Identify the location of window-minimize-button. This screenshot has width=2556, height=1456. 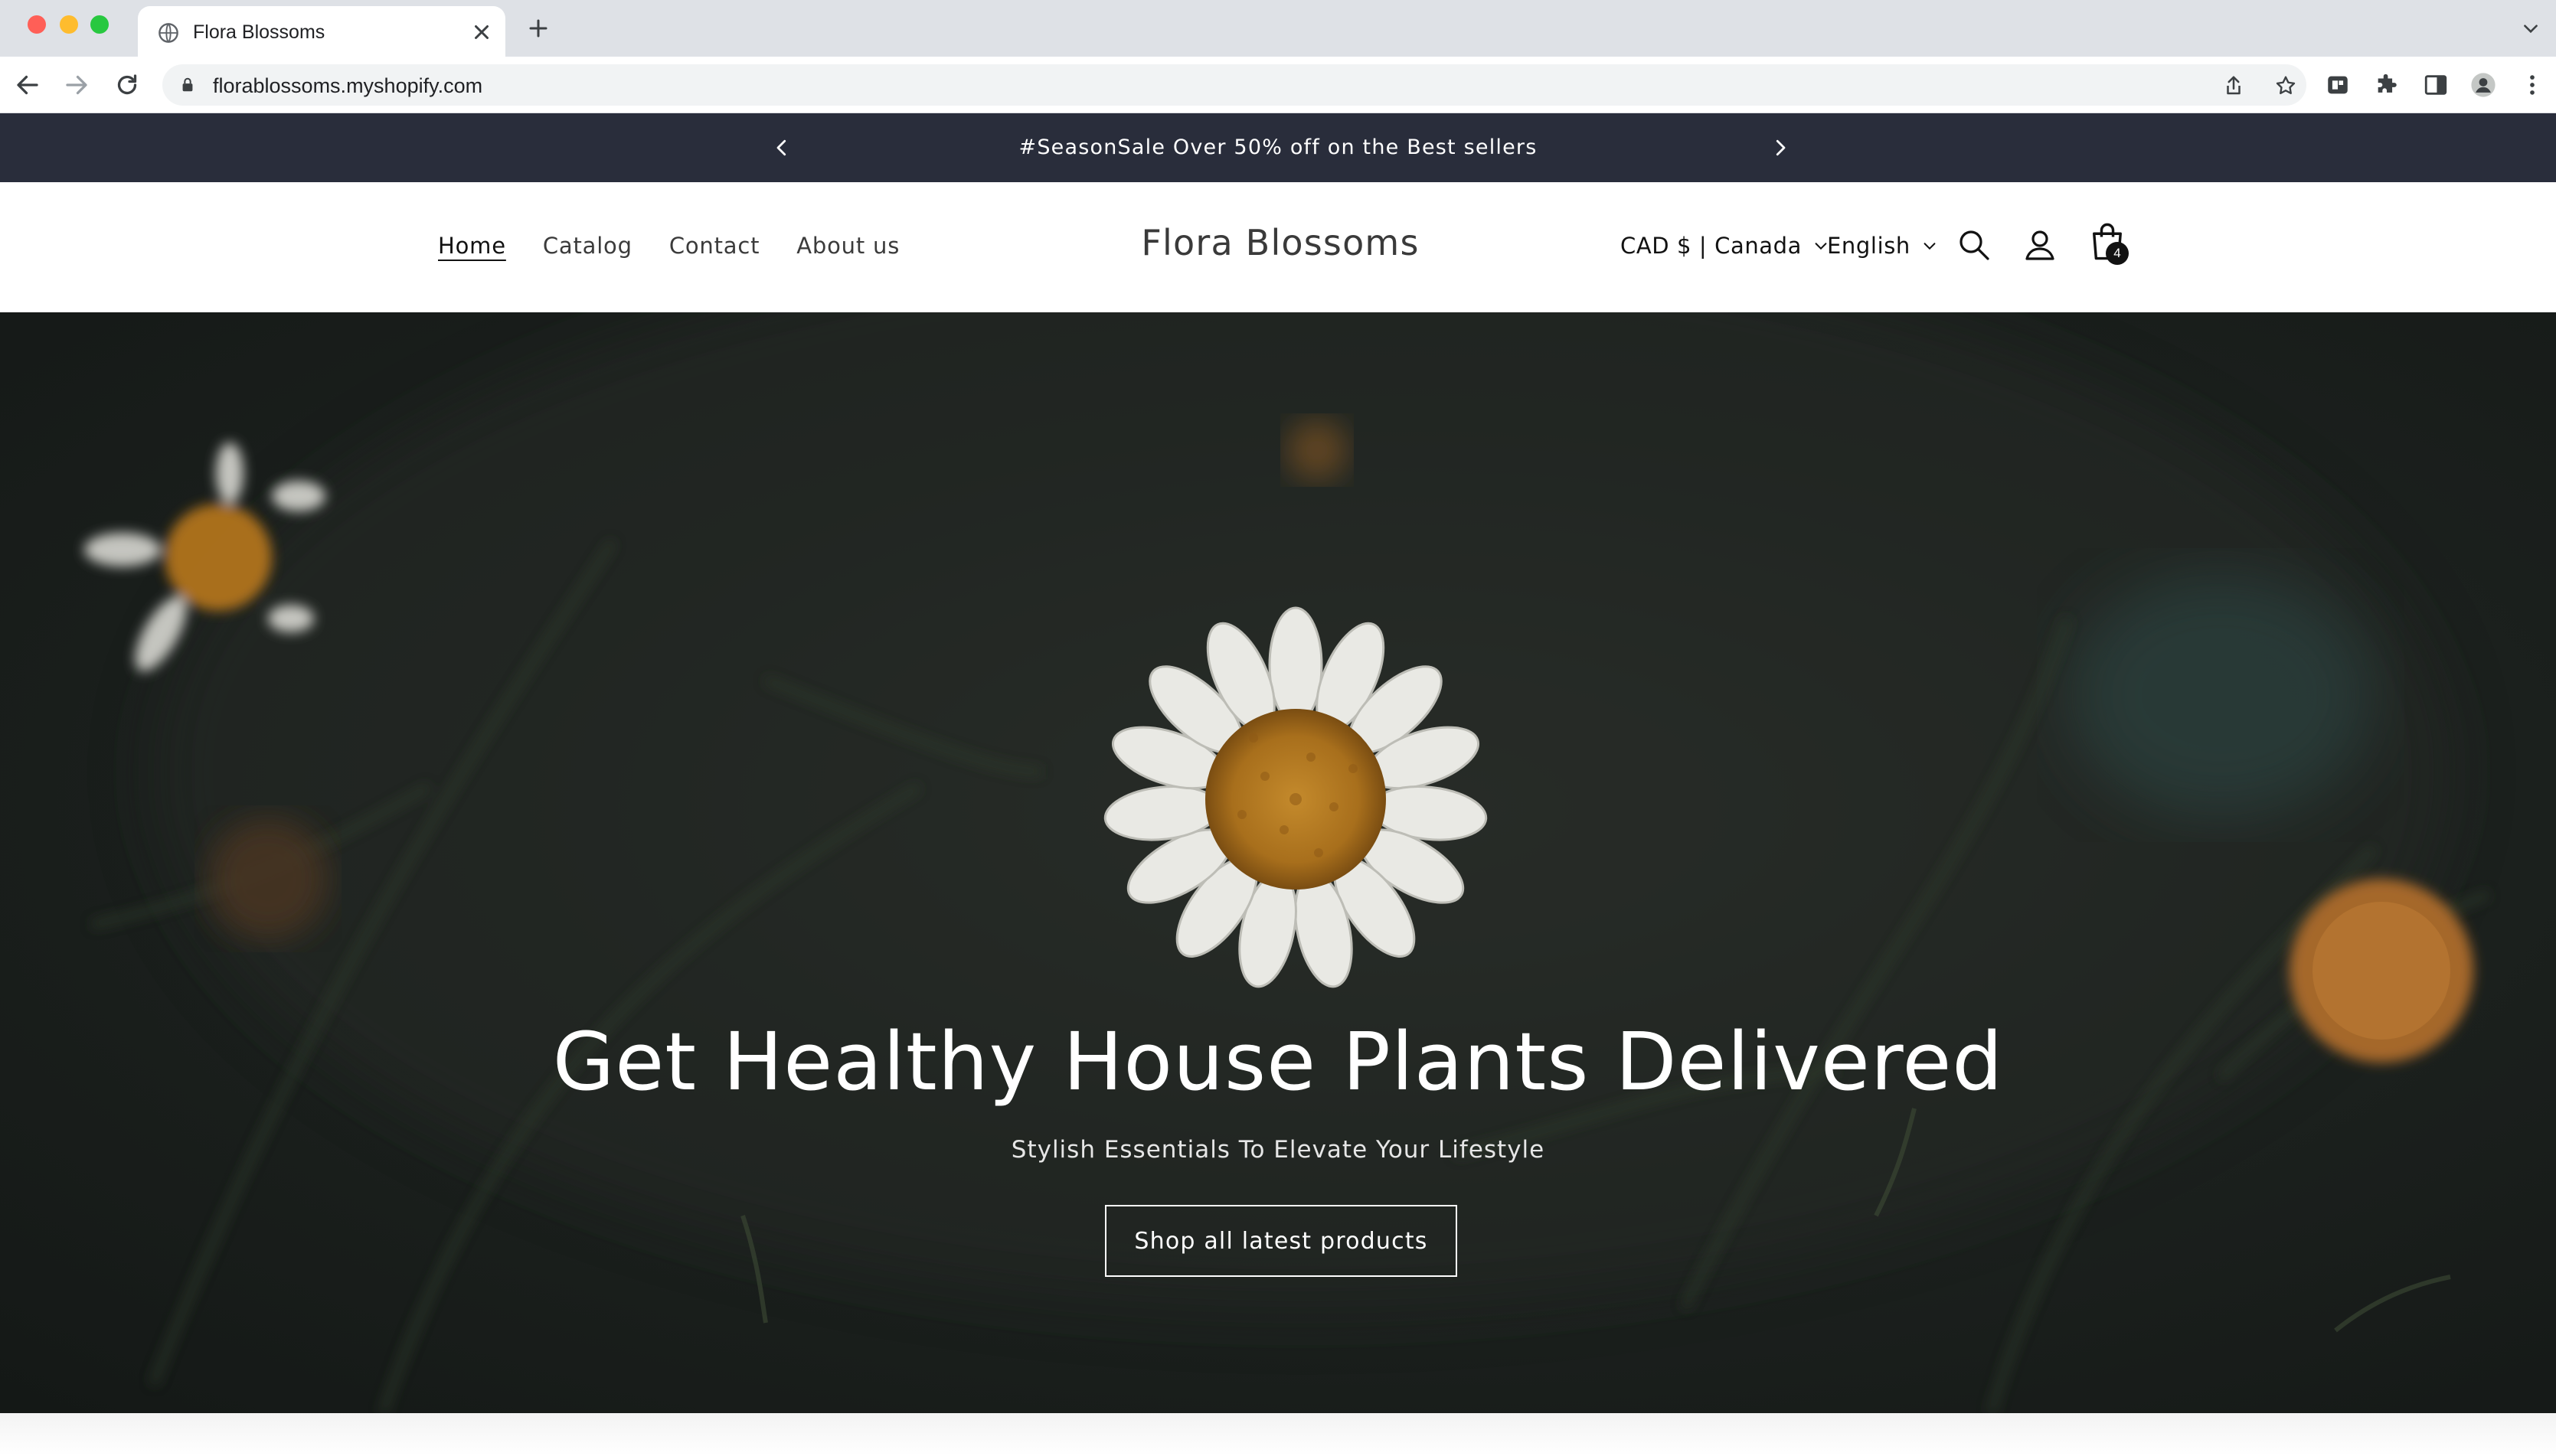
(69, 24).